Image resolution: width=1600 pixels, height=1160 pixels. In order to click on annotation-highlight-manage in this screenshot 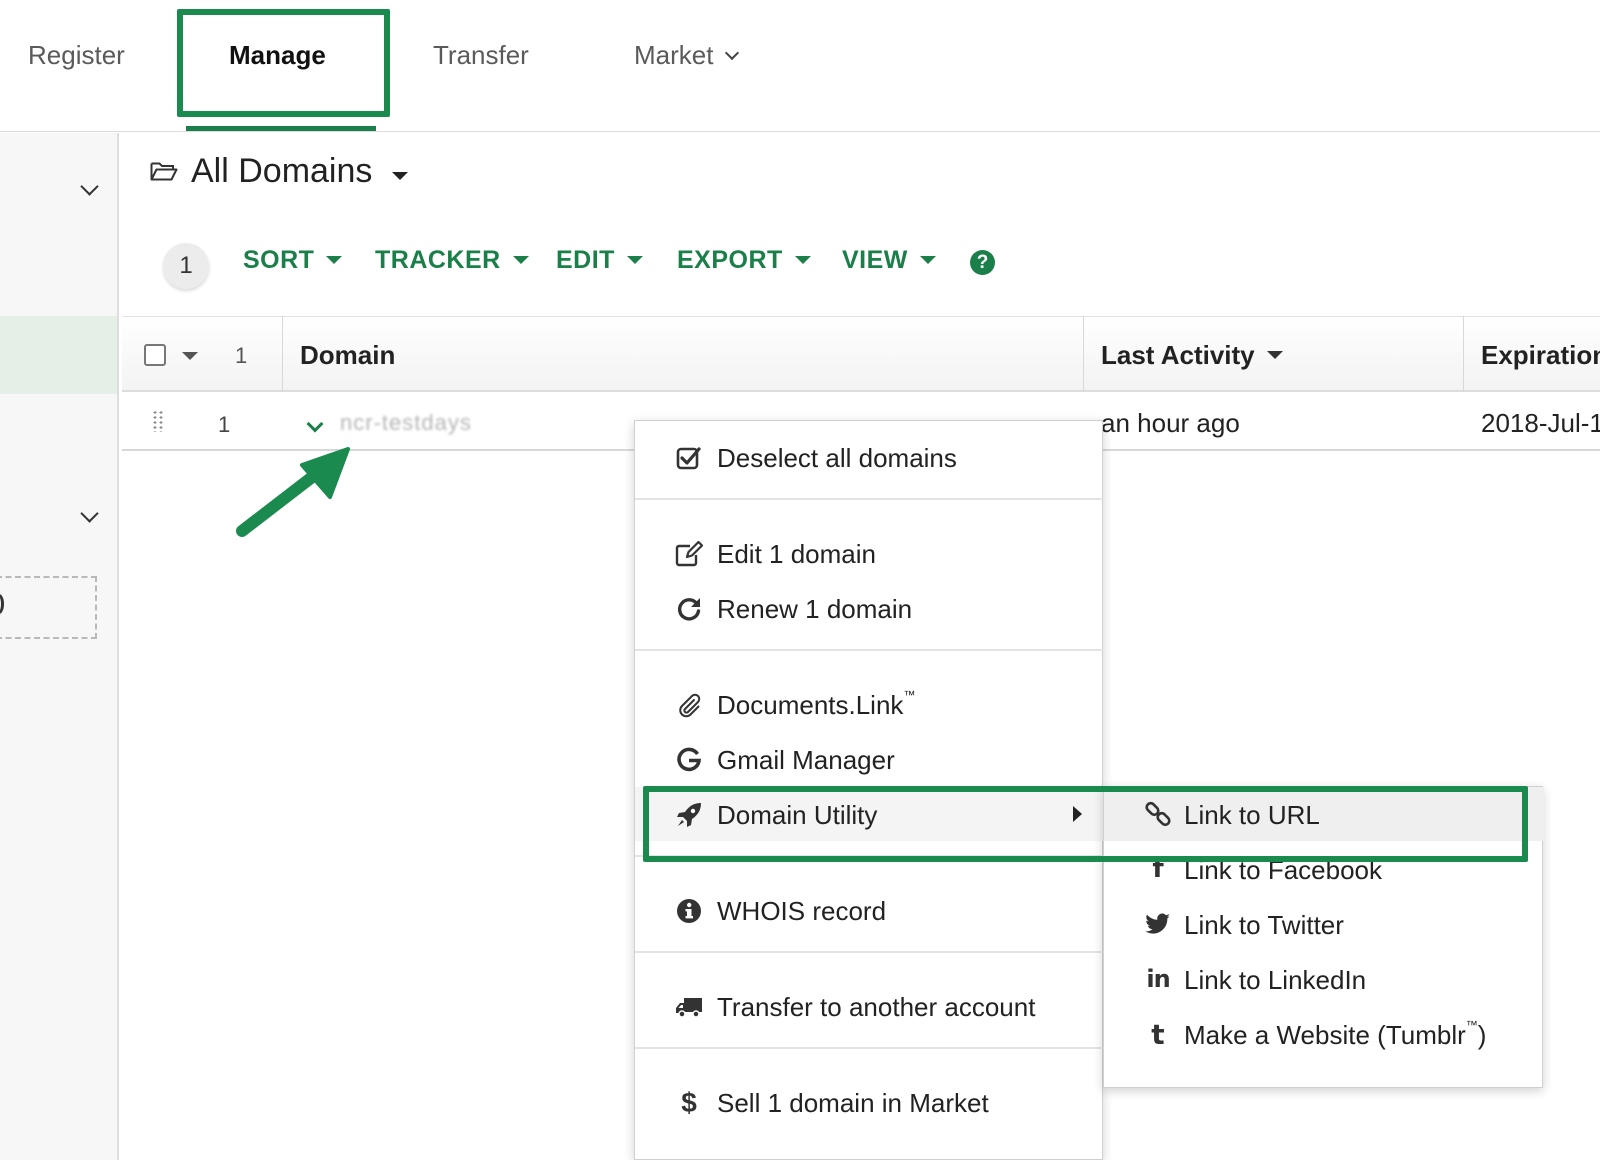, I will do `click(283, 63)`.